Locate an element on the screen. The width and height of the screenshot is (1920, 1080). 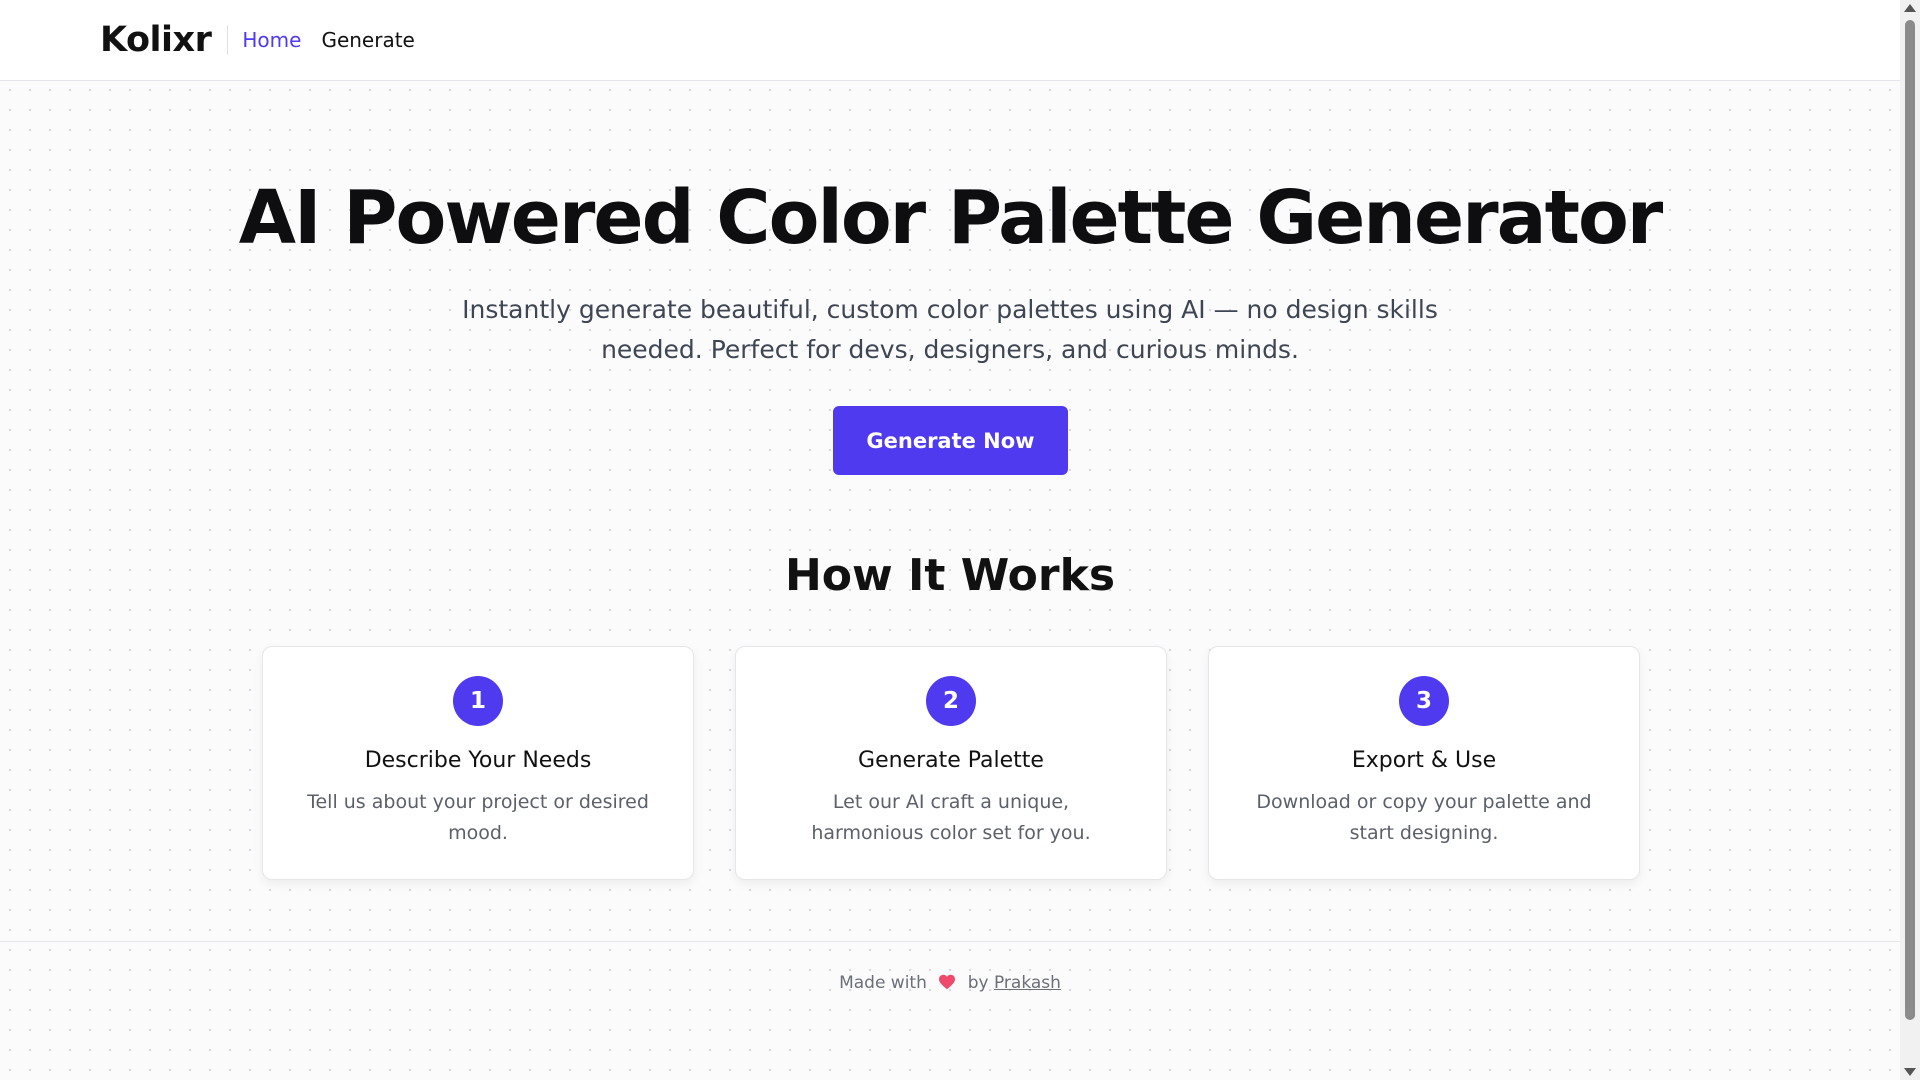
scroll-up-icon is located at coordinates (1910, 8).